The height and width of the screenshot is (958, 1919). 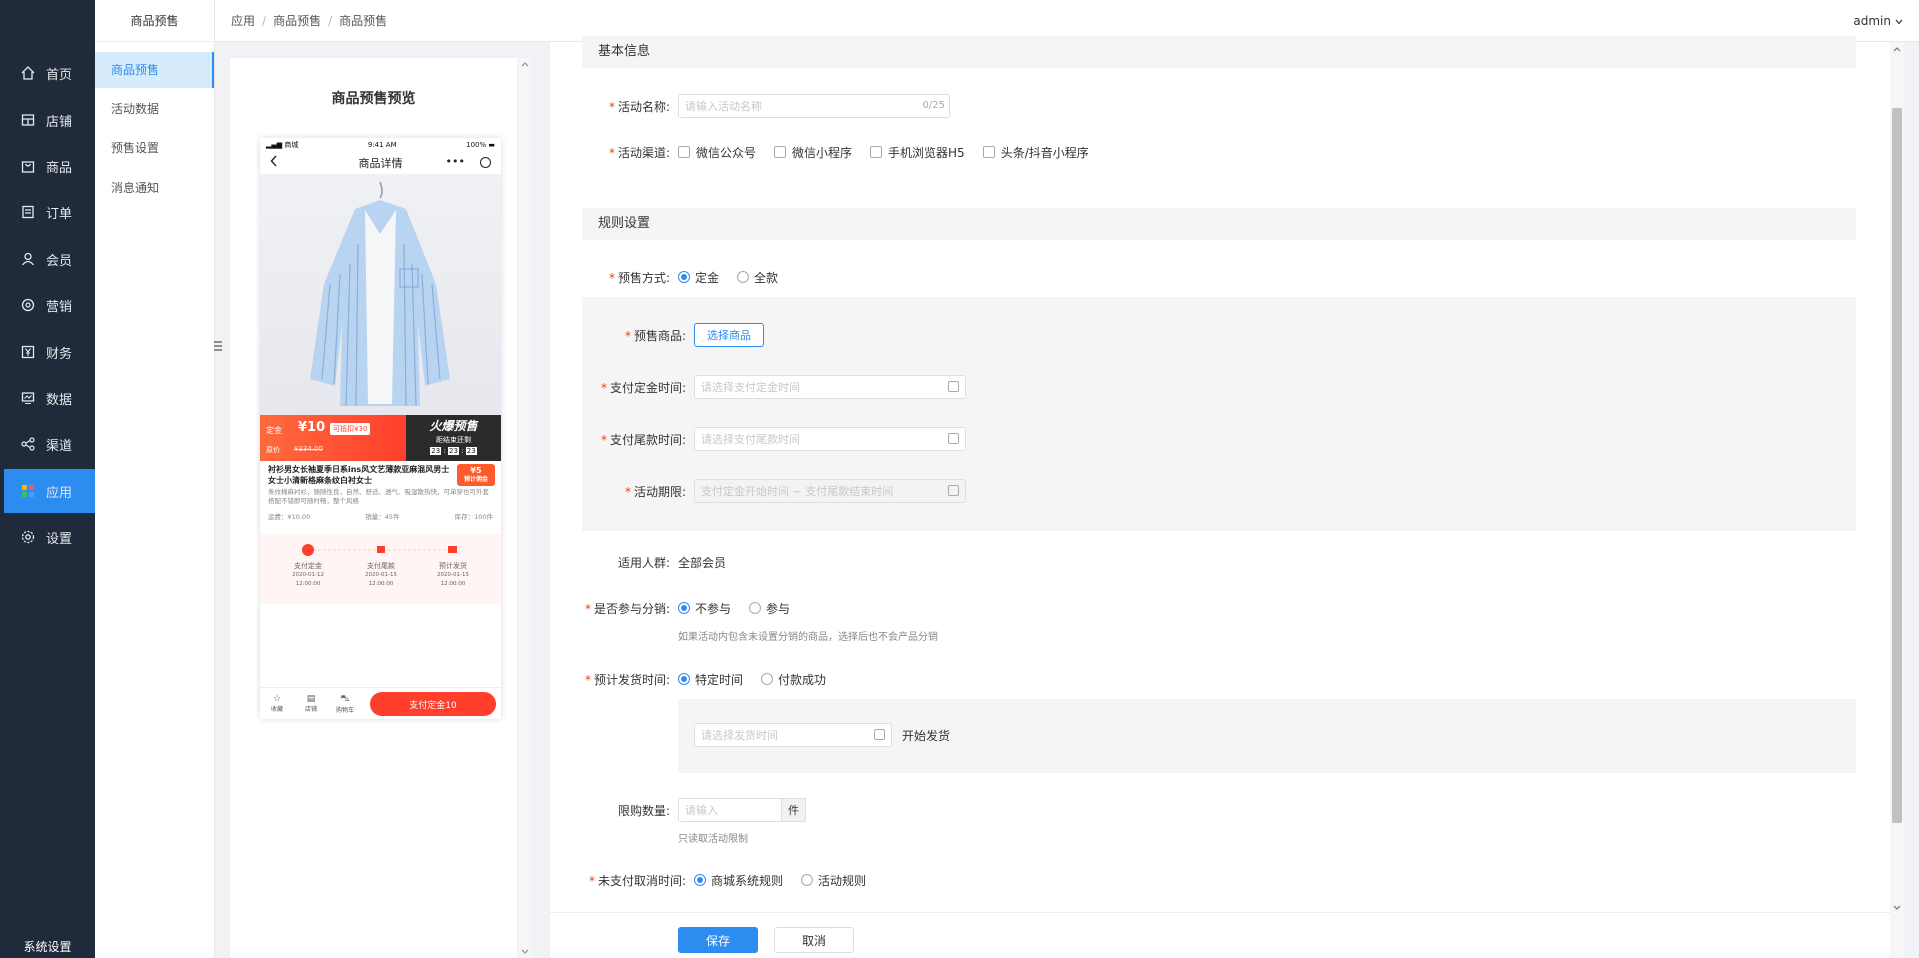 I want to click on balance-time-input: 请选择支付尾款时间, so click(x=830, y=439).